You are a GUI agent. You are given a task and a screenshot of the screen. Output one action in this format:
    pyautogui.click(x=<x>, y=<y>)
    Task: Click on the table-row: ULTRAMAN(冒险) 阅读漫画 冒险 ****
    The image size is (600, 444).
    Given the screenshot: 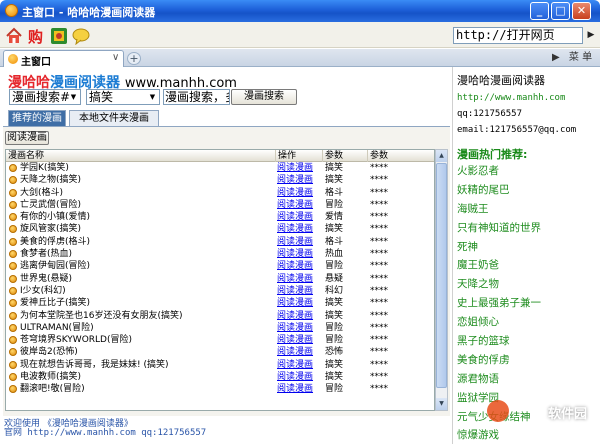 What is the action you would take?
    pyautogui.click(x=220, y=328)
    